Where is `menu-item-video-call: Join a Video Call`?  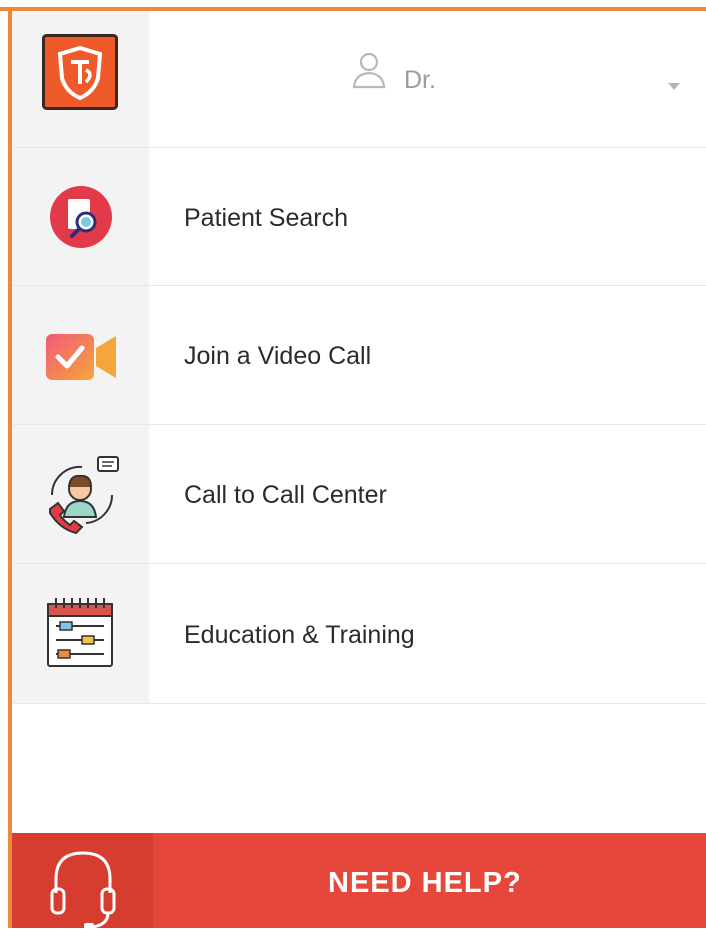
menu-item-video-call: Join a Video Call is located at coordinates (359, 355).